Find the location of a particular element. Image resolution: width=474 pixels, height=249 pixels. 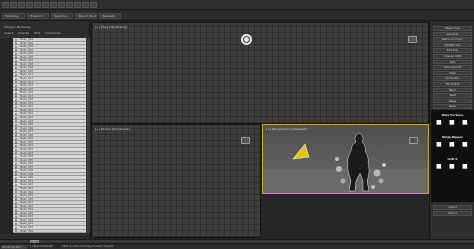

list-item: Mesh_055 is located at coordinates (51, 231).